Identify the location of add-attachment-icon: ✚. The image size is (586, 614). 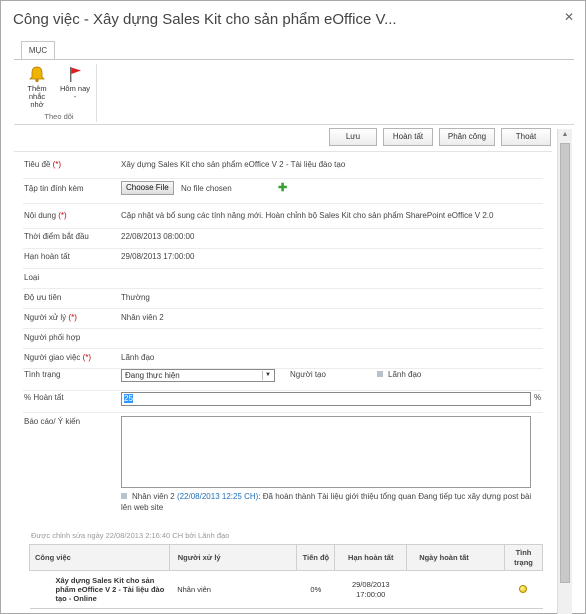
(282, 187).